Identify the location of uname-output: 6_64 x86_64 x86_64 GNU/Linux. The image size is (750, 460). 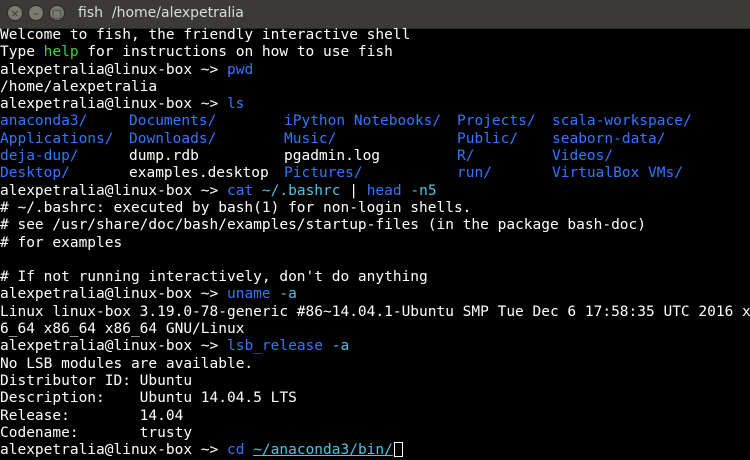
(122, 329).